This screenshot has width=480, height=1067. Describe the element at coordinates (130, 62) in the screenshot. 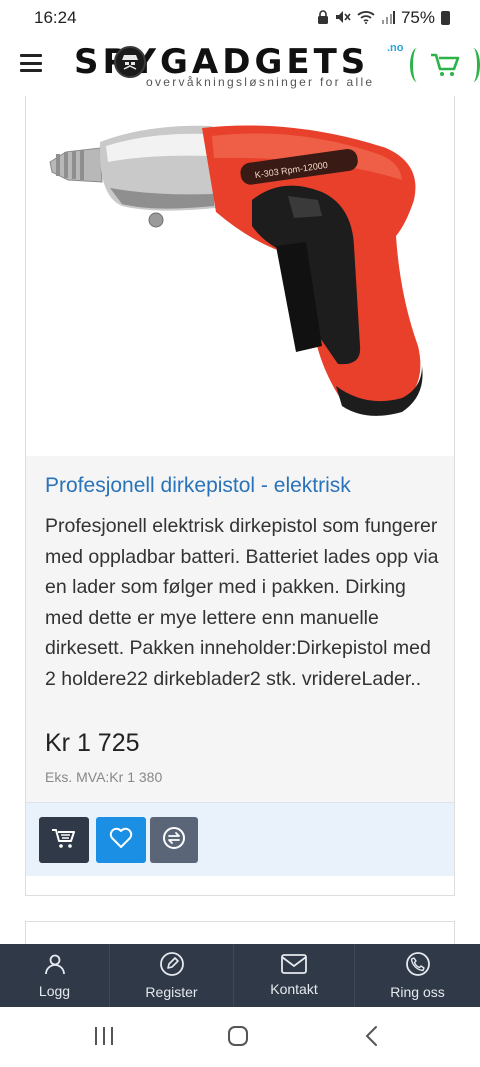

I see `spy-mascot-icon` at that location.